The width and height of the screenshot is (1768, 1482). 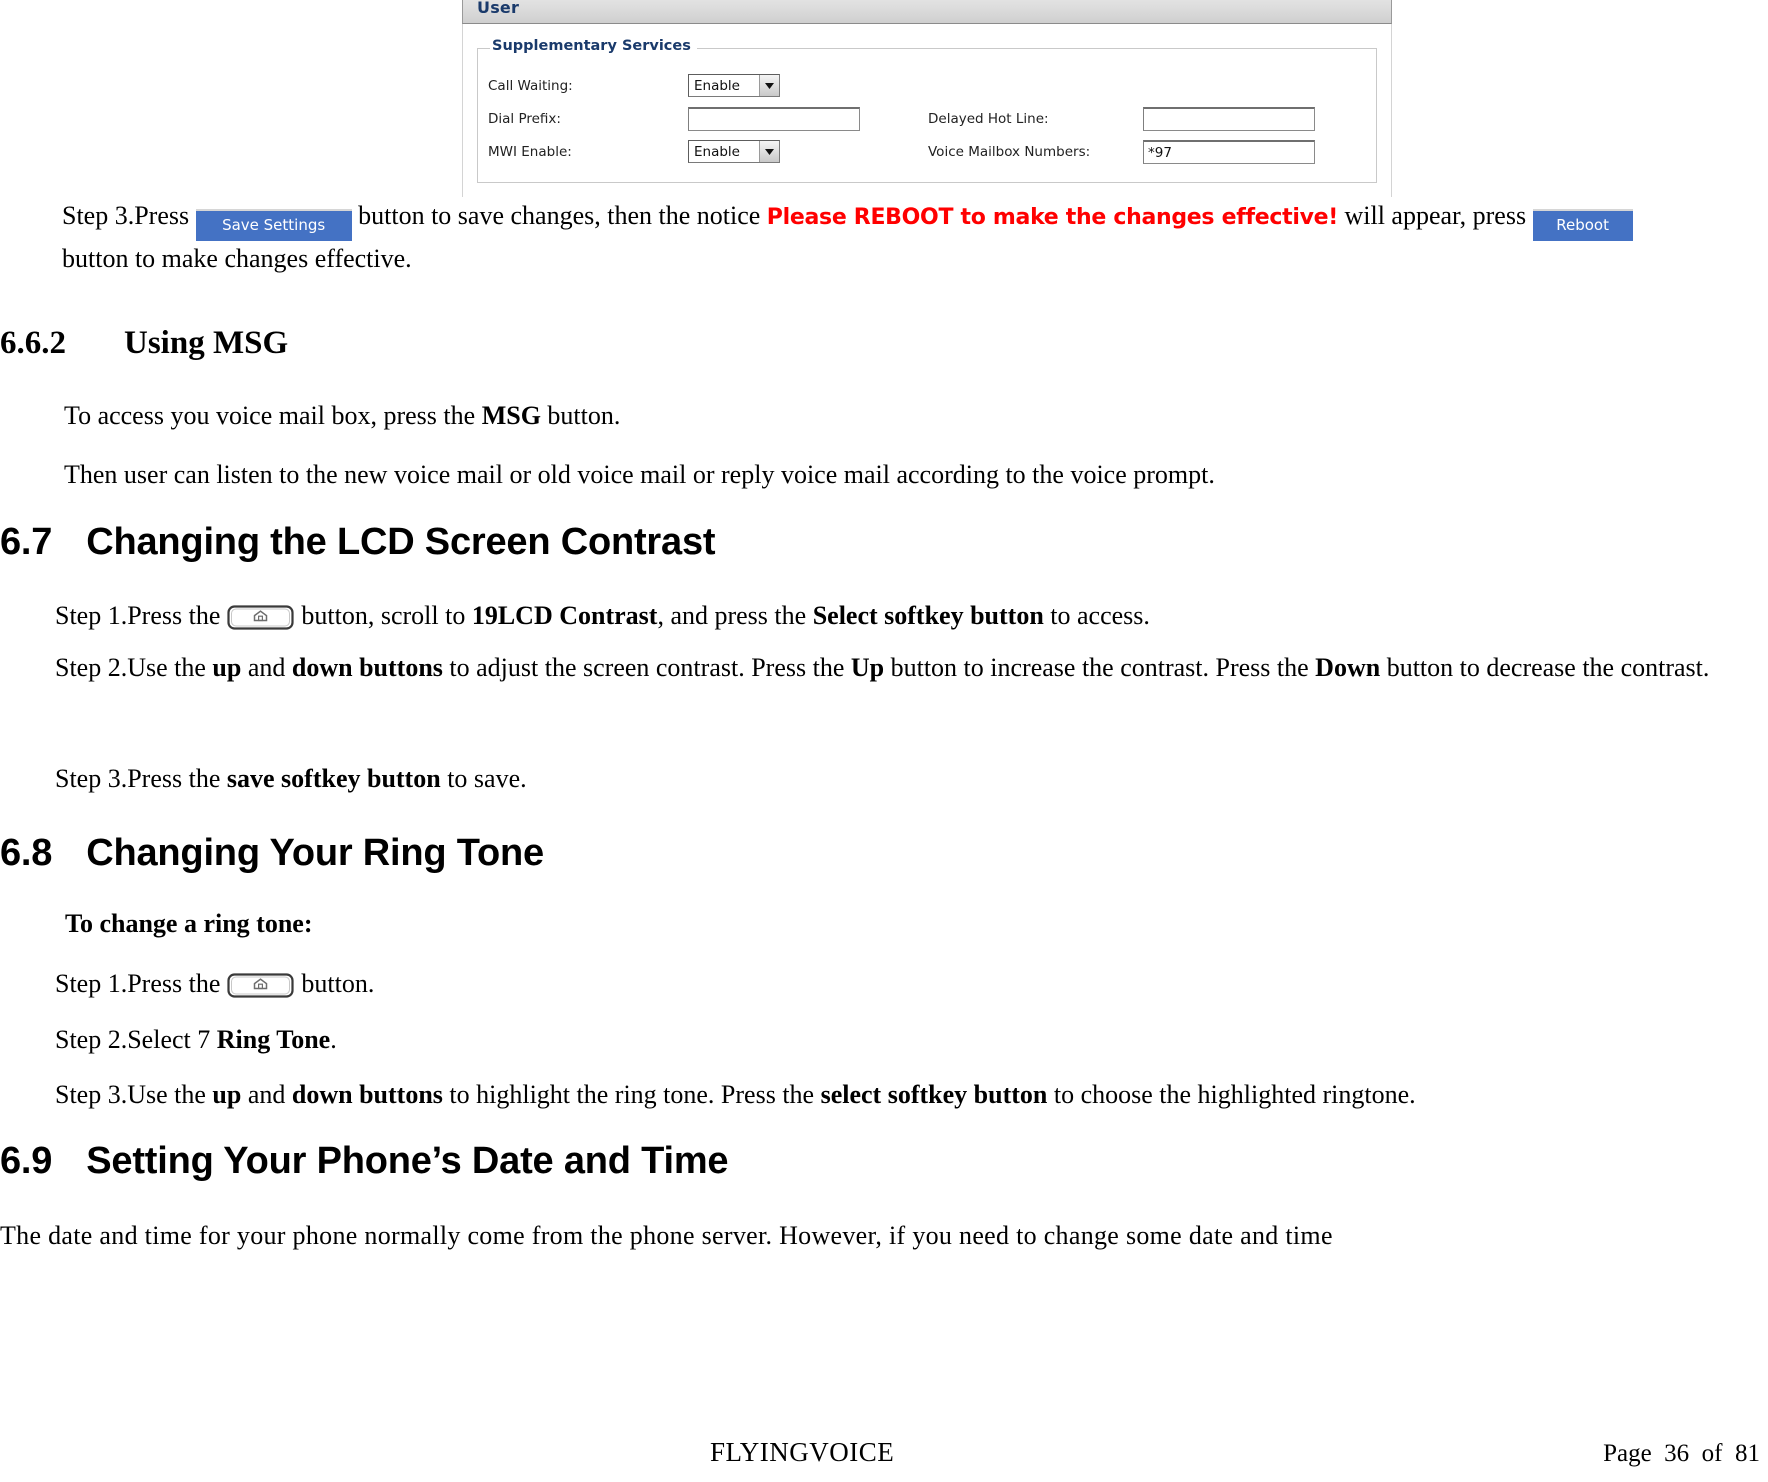 I want to click on heading-6-6-2-title: Using MSG, so click(x=206, y=343).